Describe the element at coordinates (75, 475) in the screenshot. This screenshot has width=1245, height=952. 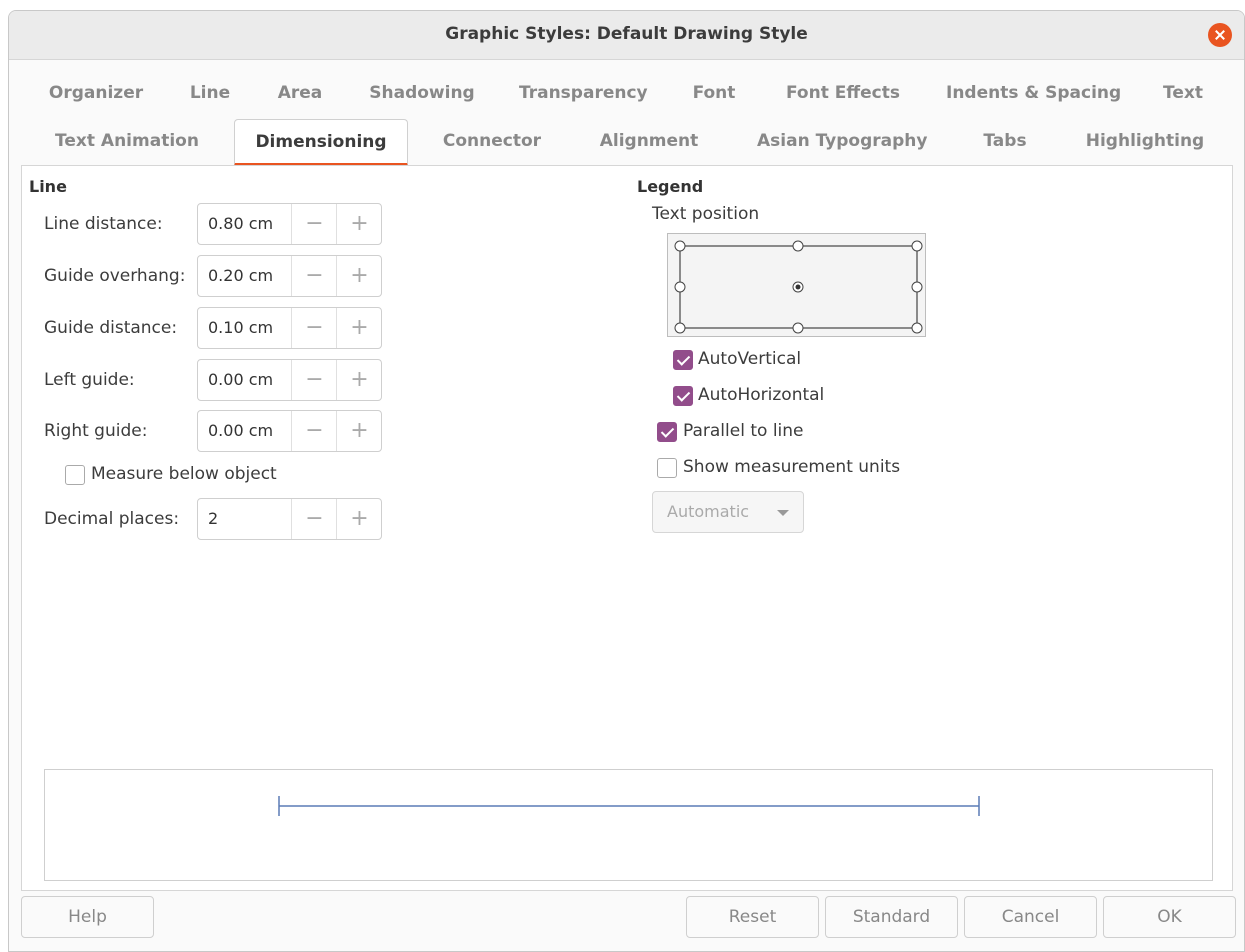
I see `measure-below-checkbox` at that location.